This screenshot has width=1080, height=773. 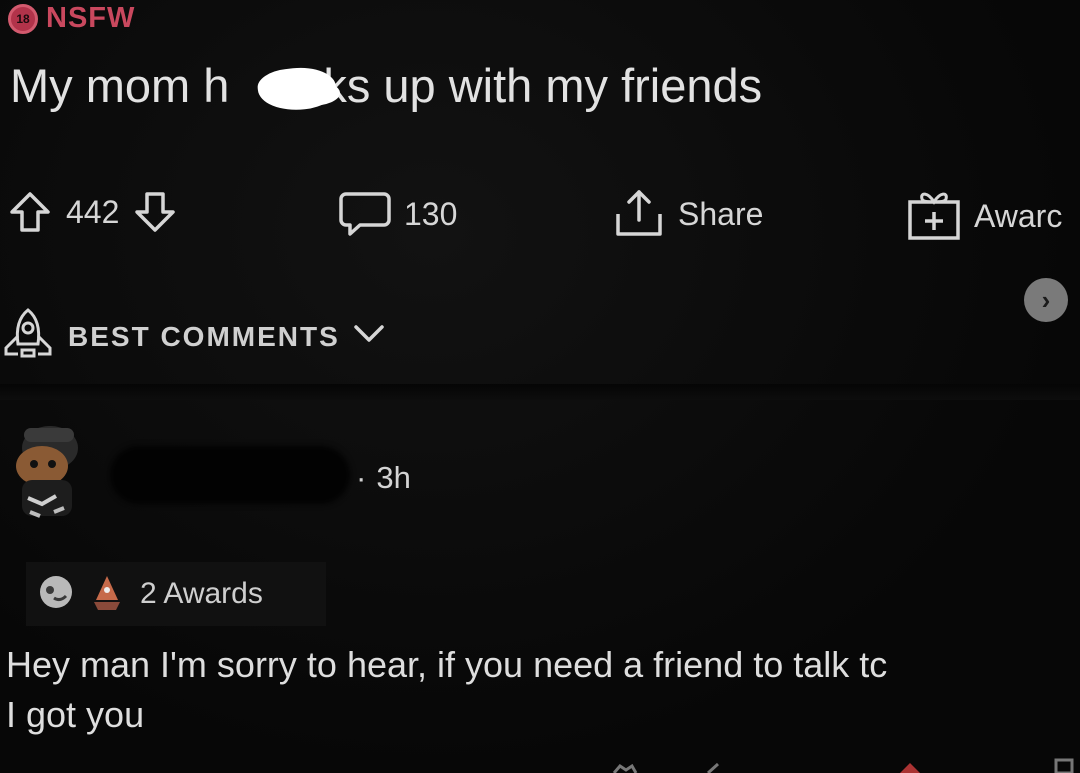 I want to click on award-gift-icon, so click(x=934, y=216).